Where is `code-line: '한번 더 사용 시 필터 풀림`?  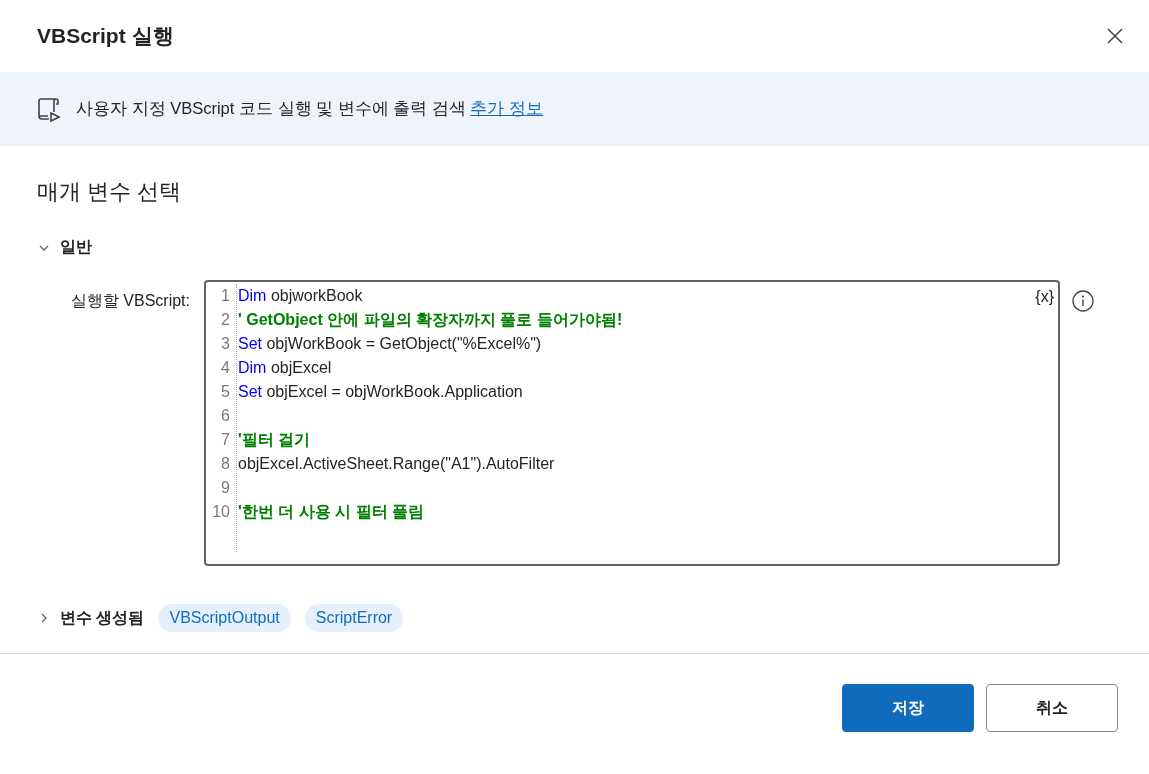 code-line: '한번 더 사용 시 필터 풀림 is located at coordinates (331, 511).